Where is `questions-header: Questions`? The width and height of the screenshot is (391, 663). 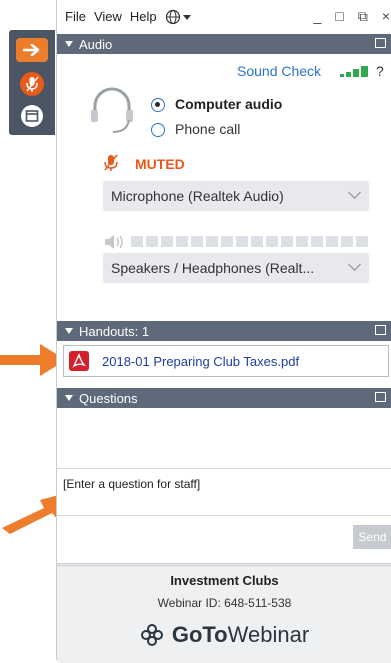
questions-header: Questions is located at coordinates (224, 398).